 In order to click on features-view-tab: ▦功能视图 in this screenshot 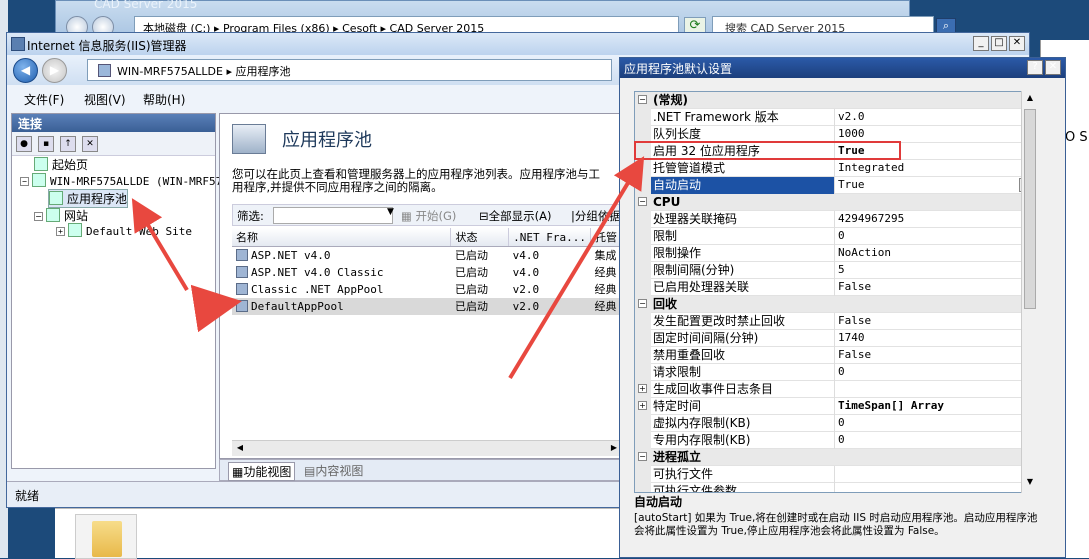, I will do `click(262, 471)`.